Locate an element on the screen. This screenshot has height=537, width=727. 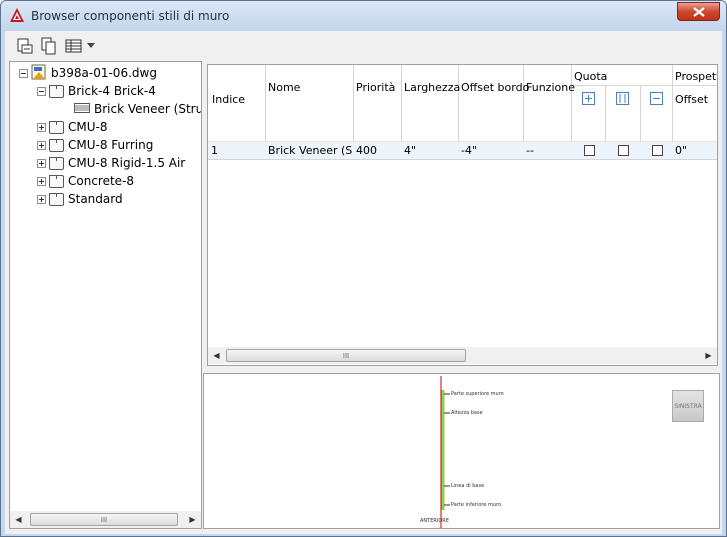
tree-root: b398a-01-06.dwg is located at coordinates (88, 73).